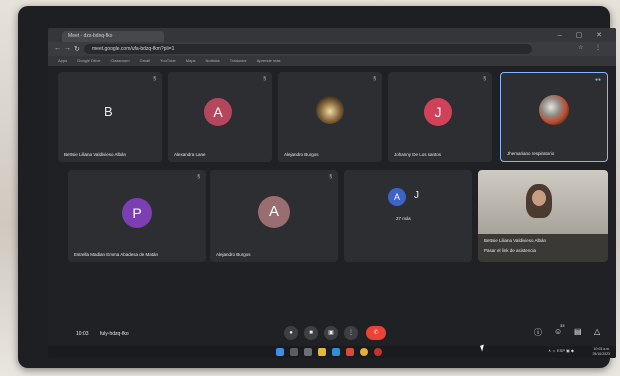  What do you see at coordinates (77, 49) in the screenshot?
I see `reload-icon: ↻` at bounding box center [77, 49].